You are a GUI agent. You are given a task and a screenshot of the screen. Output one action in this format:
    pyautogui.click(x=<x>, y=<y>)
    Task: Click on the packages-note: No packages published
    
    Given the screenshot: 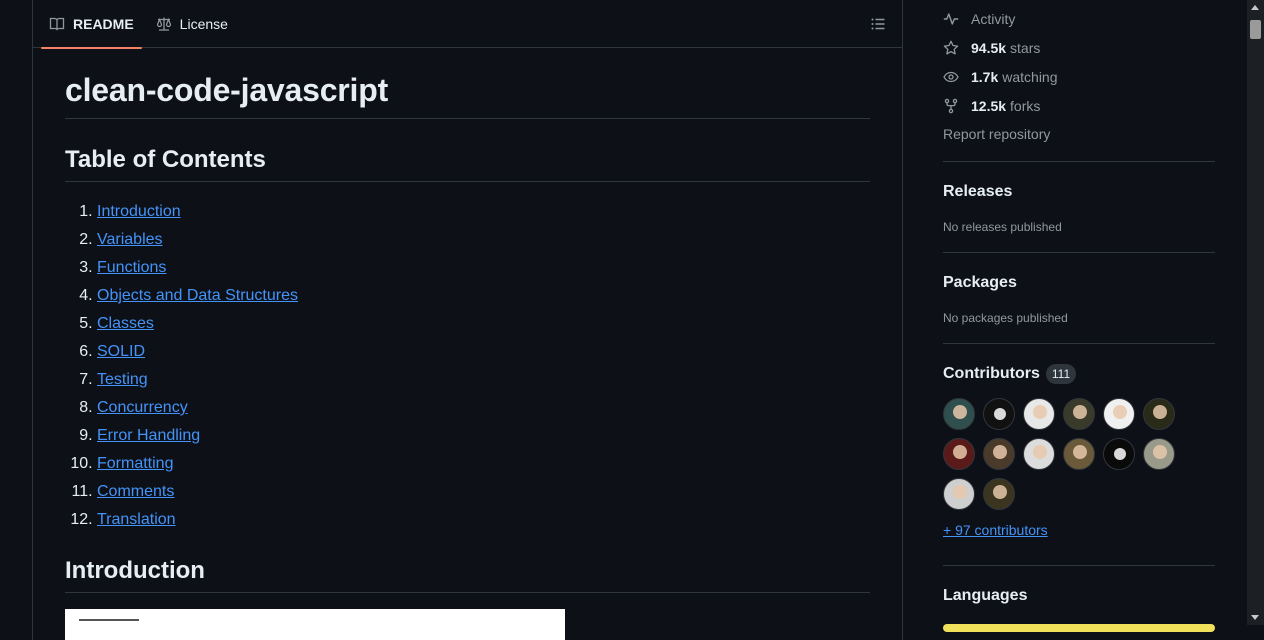 What is the action you would take?
    pyautogui.click(x=1005, y=318)
    